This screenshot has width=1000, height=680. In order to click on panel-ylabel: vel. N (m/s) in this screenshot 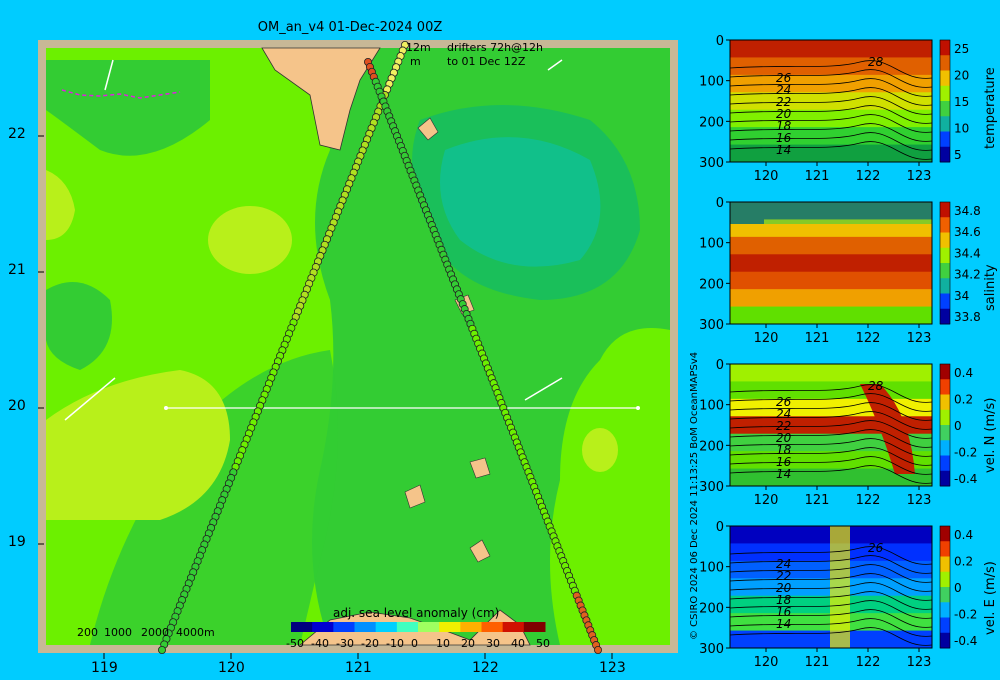, I will do `click(990, 435)`.